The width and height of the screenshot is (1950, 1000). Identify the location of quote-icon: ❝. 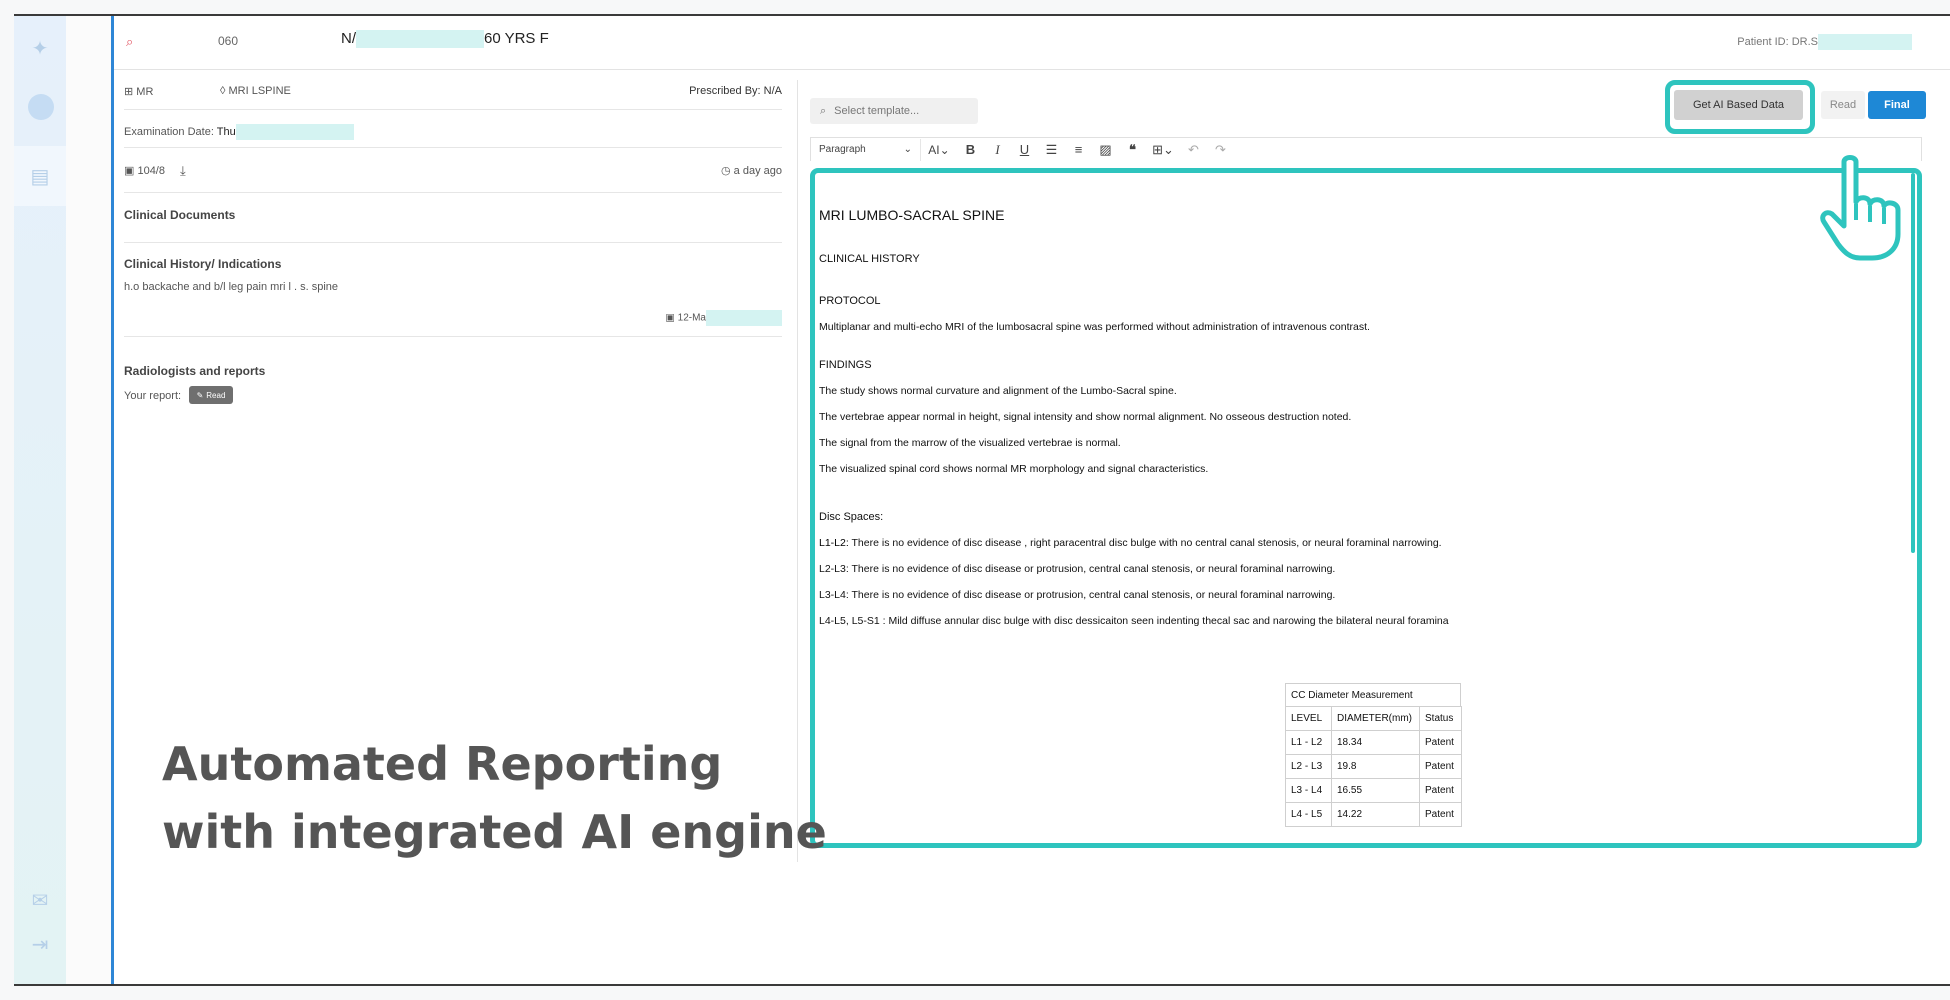
(1132, 150).